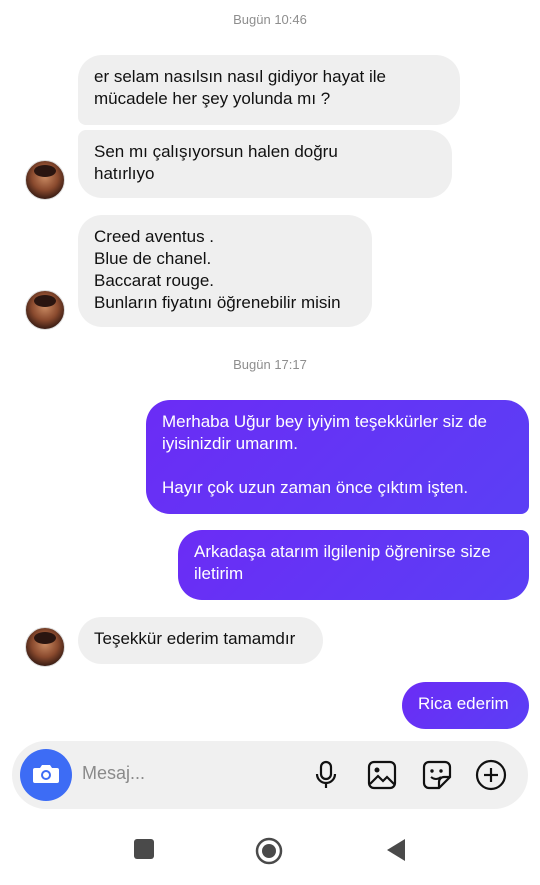 Image resolution: width=540 pixels, height=885 pixels. I want to click on circle-icon, so click(269, 853).